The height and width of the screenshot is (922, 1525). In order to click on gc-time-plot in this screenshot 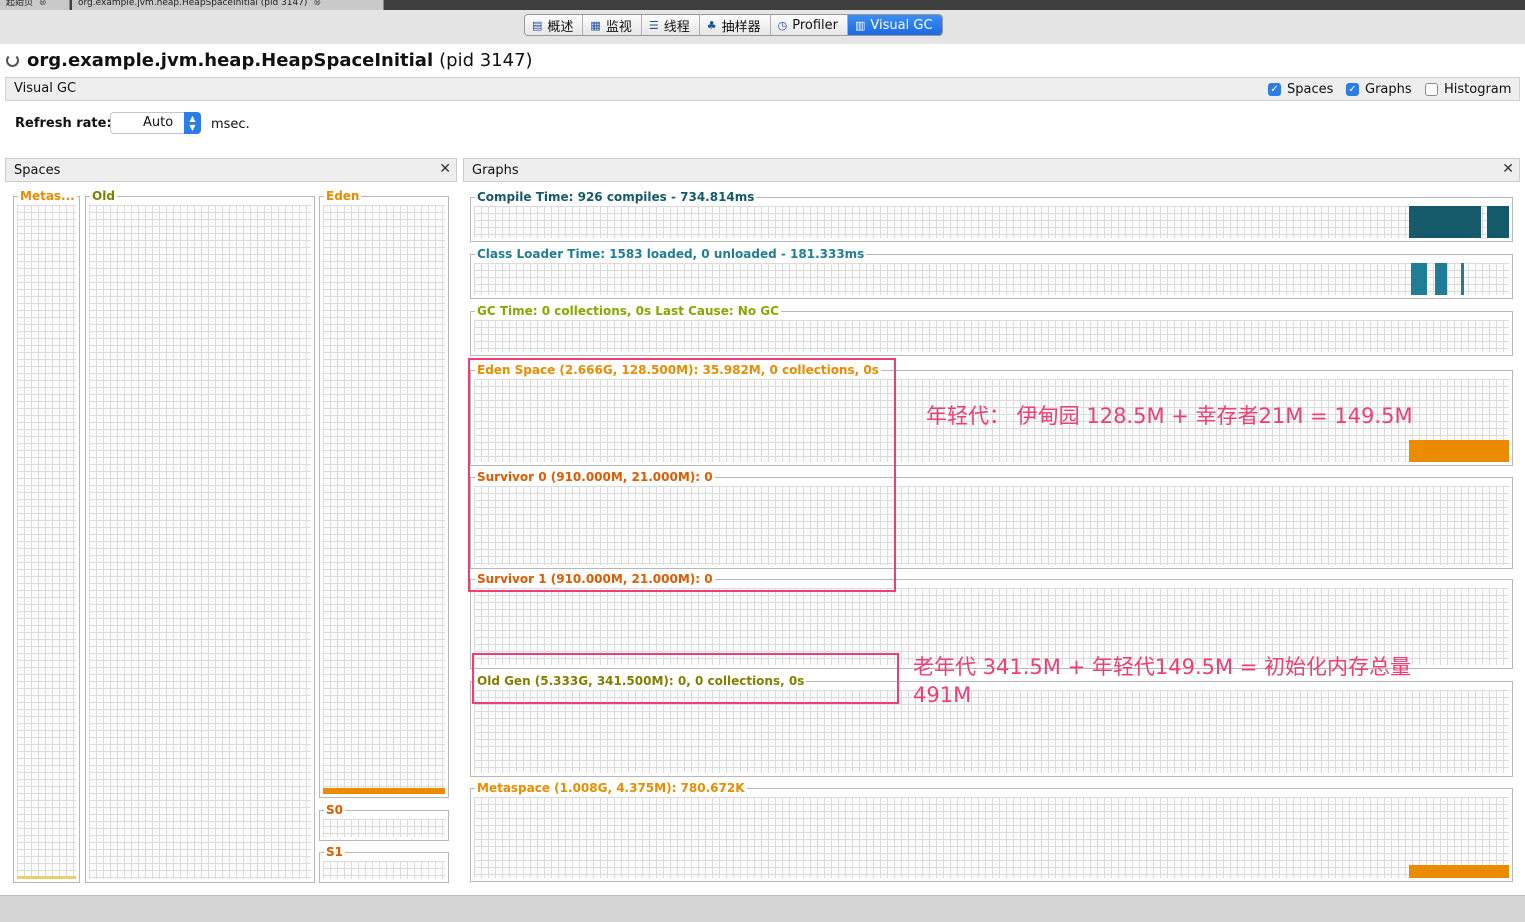, I will do `click(991, 336)`.